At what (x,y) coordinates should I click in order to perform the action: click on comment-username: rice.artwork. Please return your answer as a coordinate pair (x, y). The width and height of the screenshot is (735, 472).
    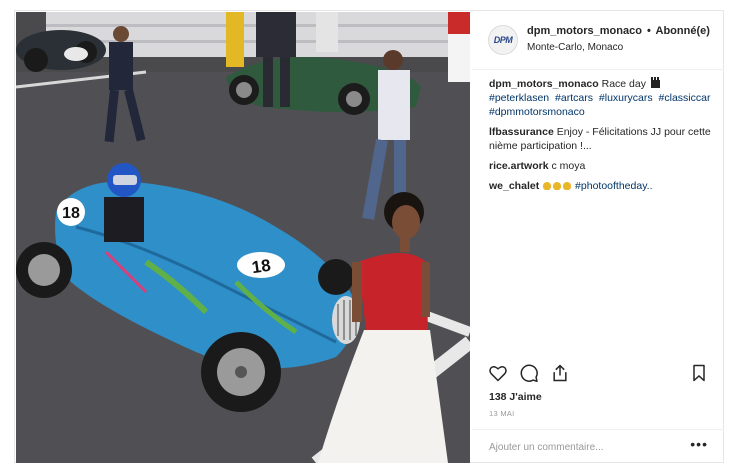
    Looking at the image, I should click on (519, 166).